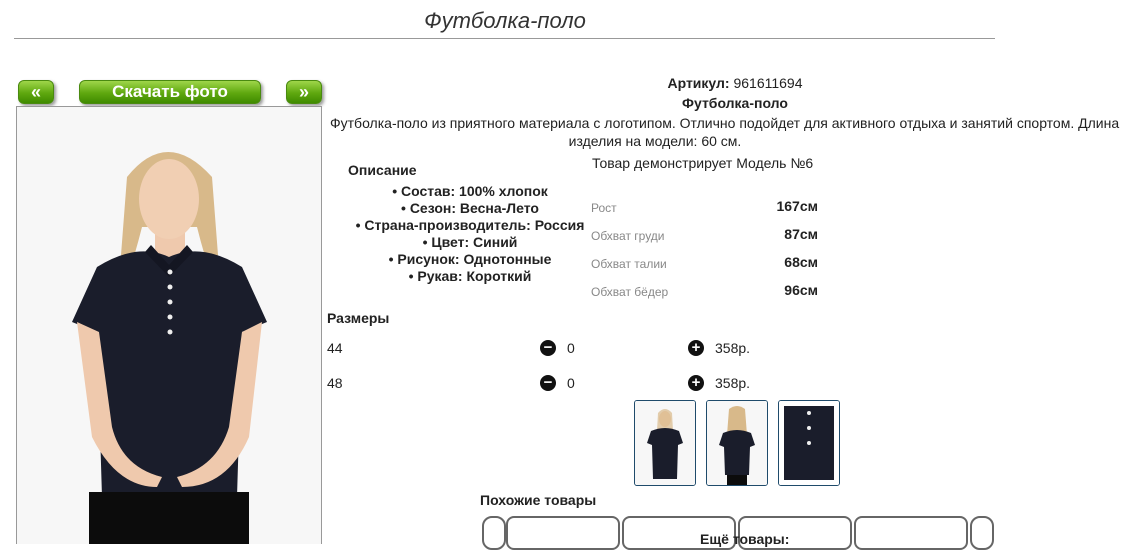  I want to click on model-param-value: 167см, so click(797, 206).